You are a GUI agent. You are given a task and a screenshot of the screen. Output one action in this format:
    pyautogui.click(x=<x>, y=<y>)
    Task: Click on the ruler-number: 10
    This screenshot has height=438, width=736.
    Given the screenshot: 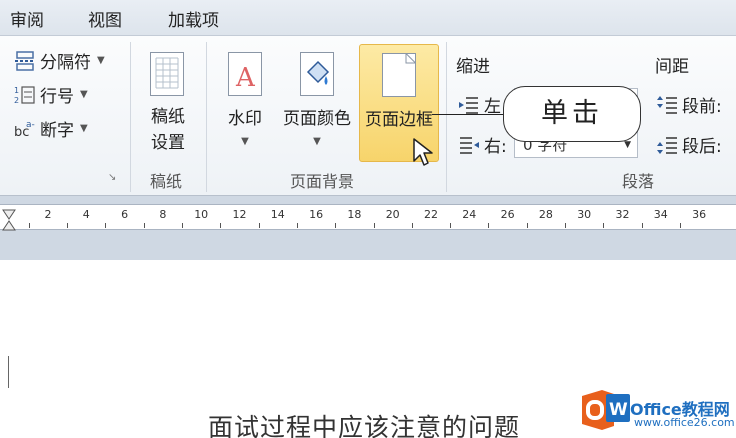 What is the action you would take?
    pyautogui.click(x=201, y=214)
    